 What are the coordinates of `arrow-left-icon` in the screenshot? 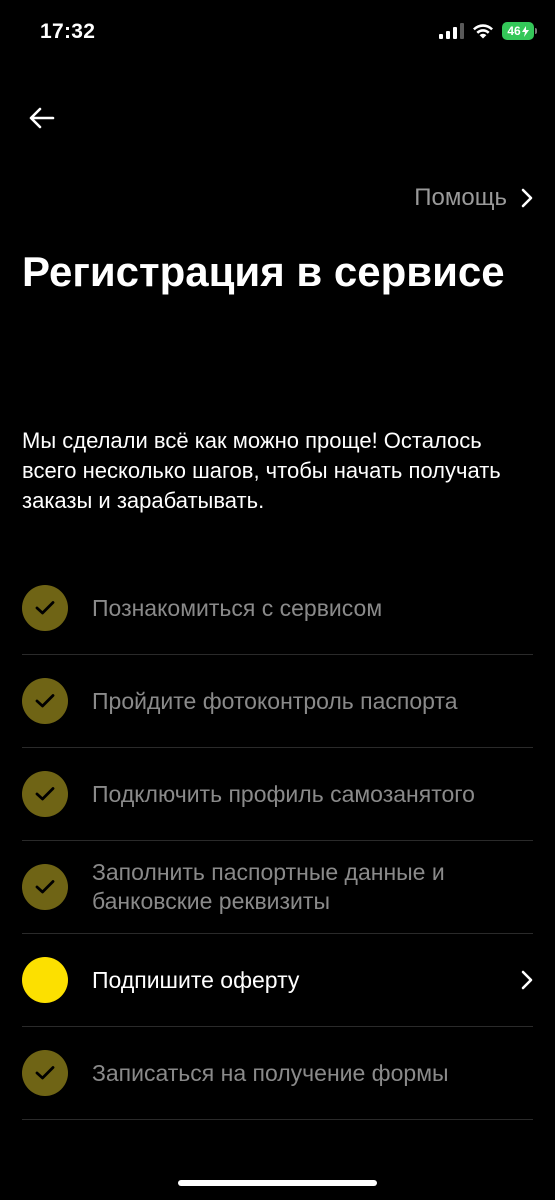 It's located at (42, 118).